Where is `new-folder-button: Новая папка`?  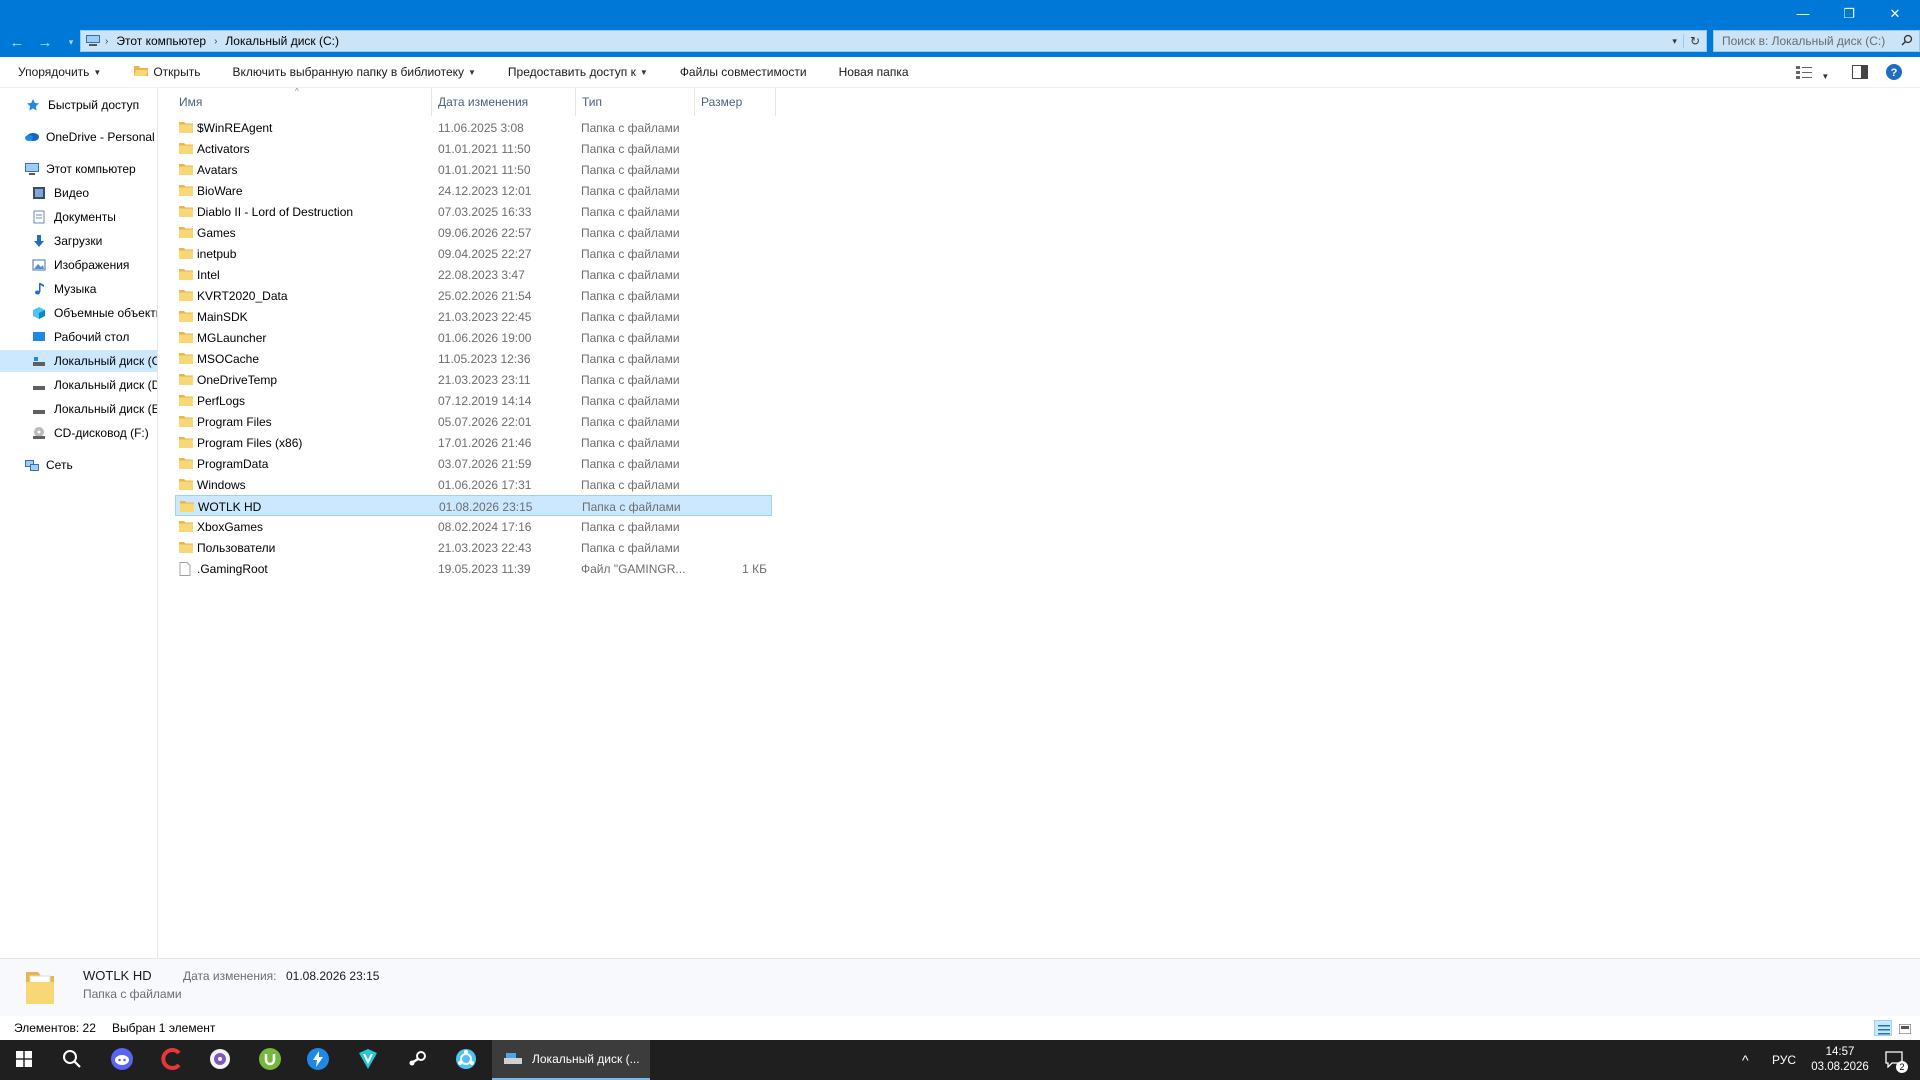
new-folder-button: Новая папка is located at coordinates (872, 72).